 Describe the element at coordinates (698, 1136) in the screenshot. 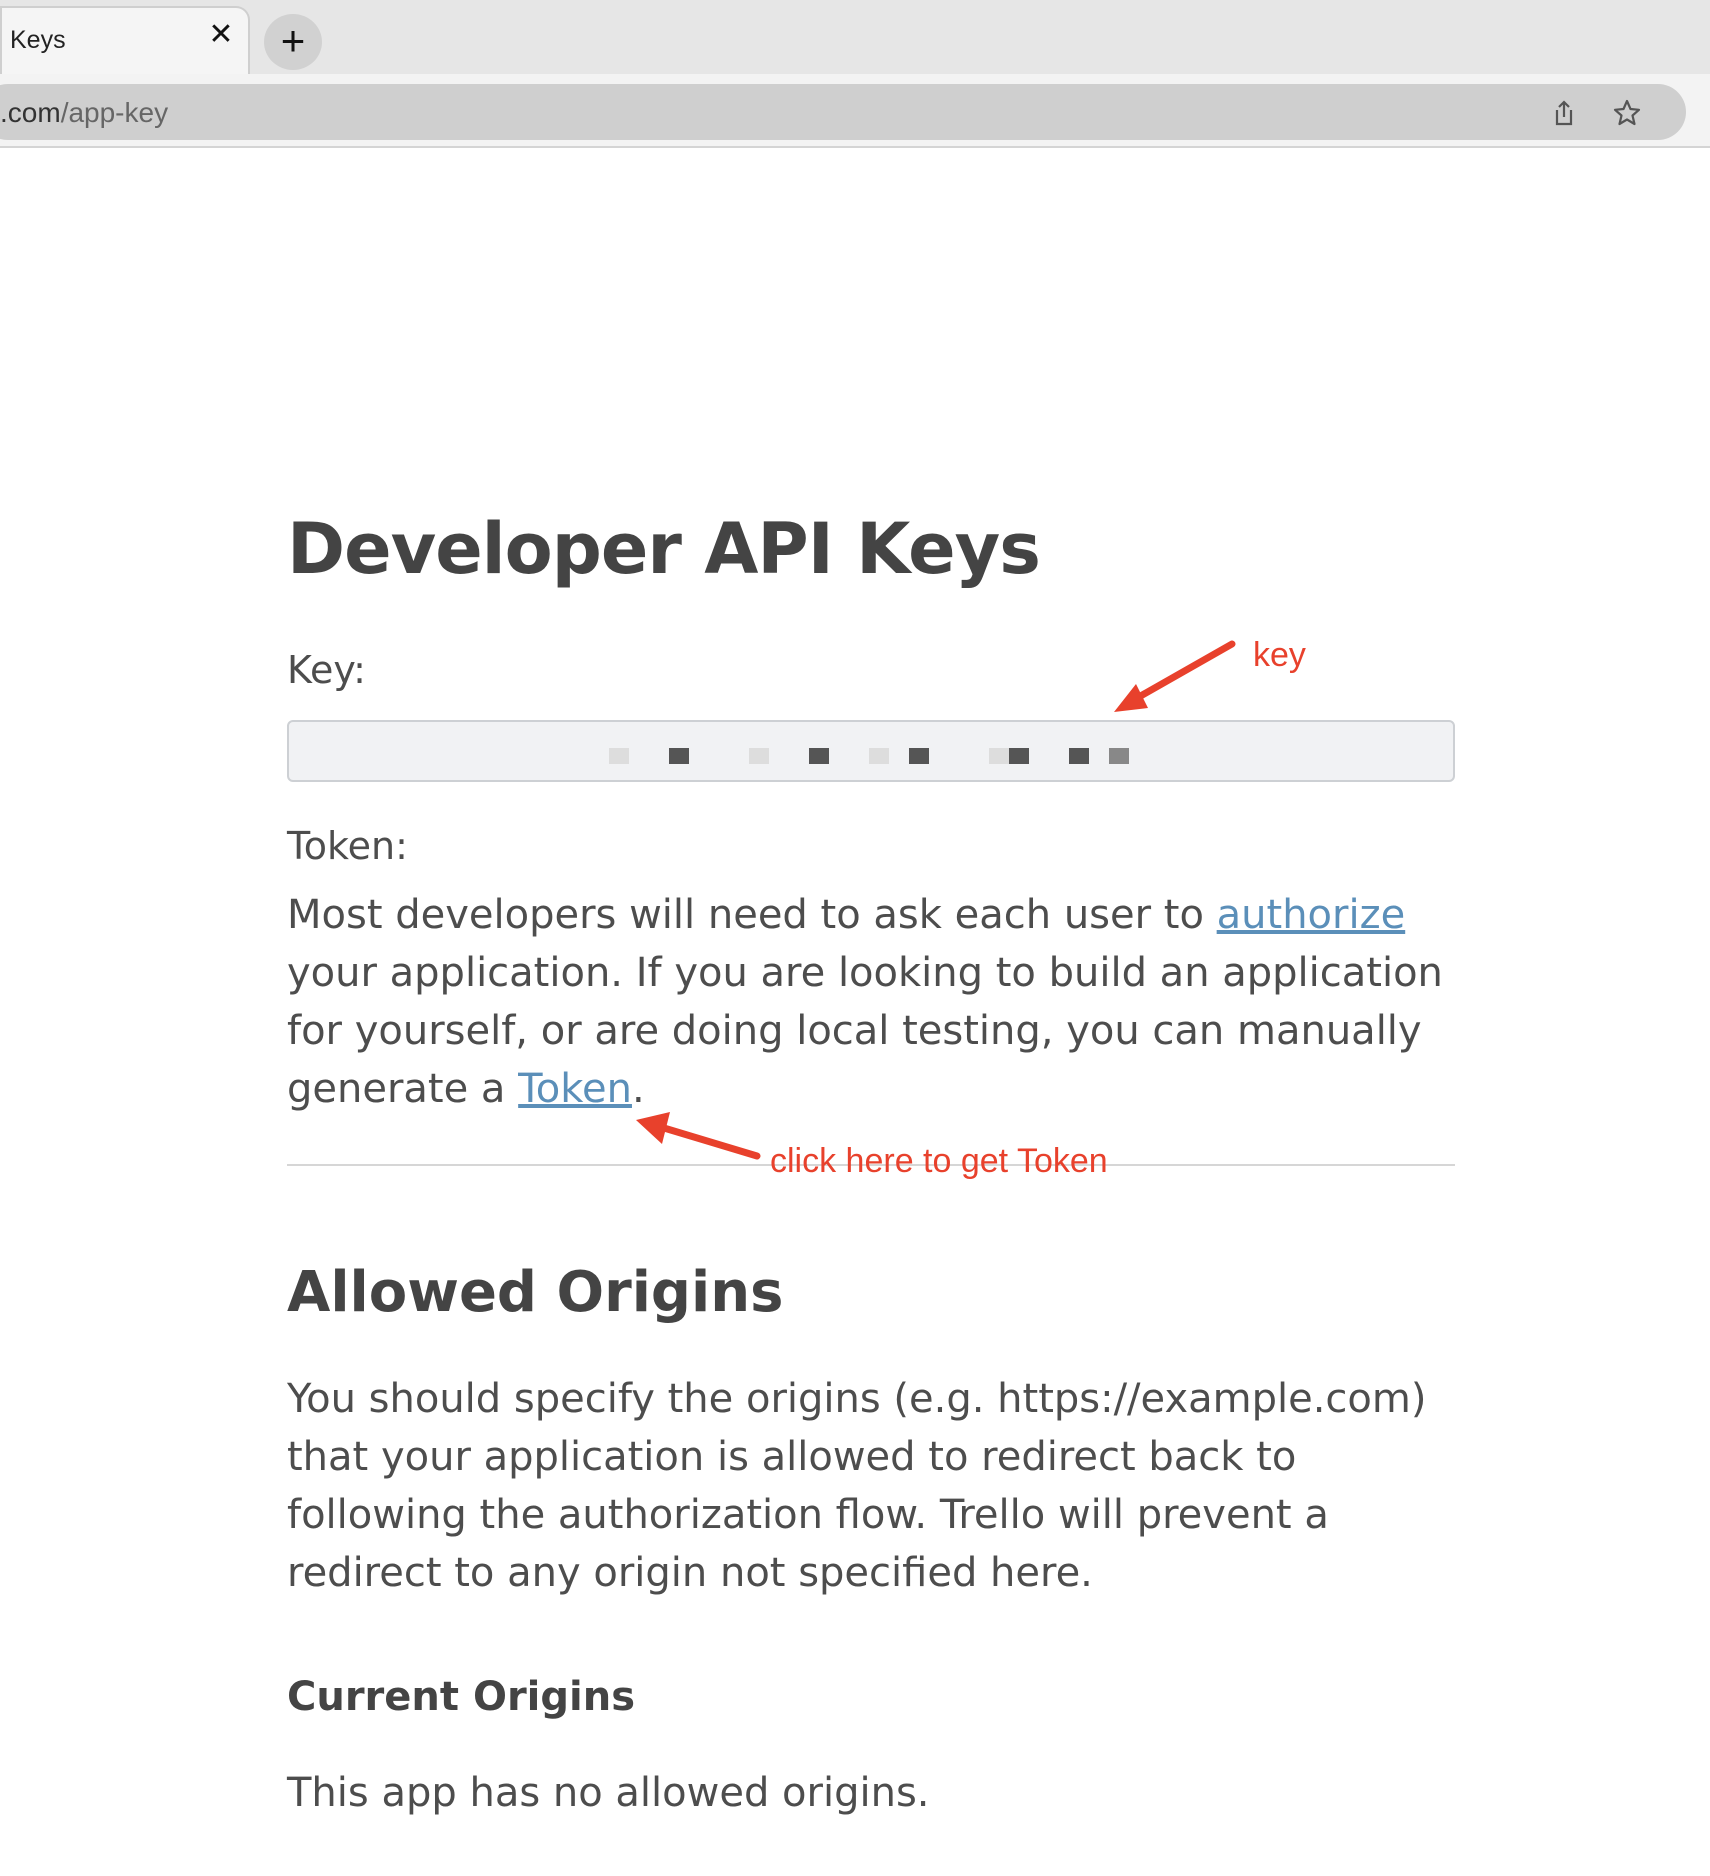

I see `token-arrow-icon` at that location.